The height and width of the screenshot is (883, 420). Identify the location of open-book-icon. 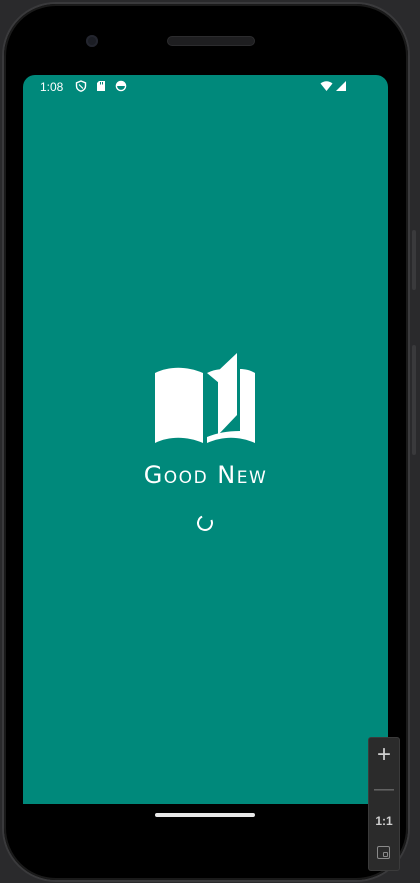
(205, 398).